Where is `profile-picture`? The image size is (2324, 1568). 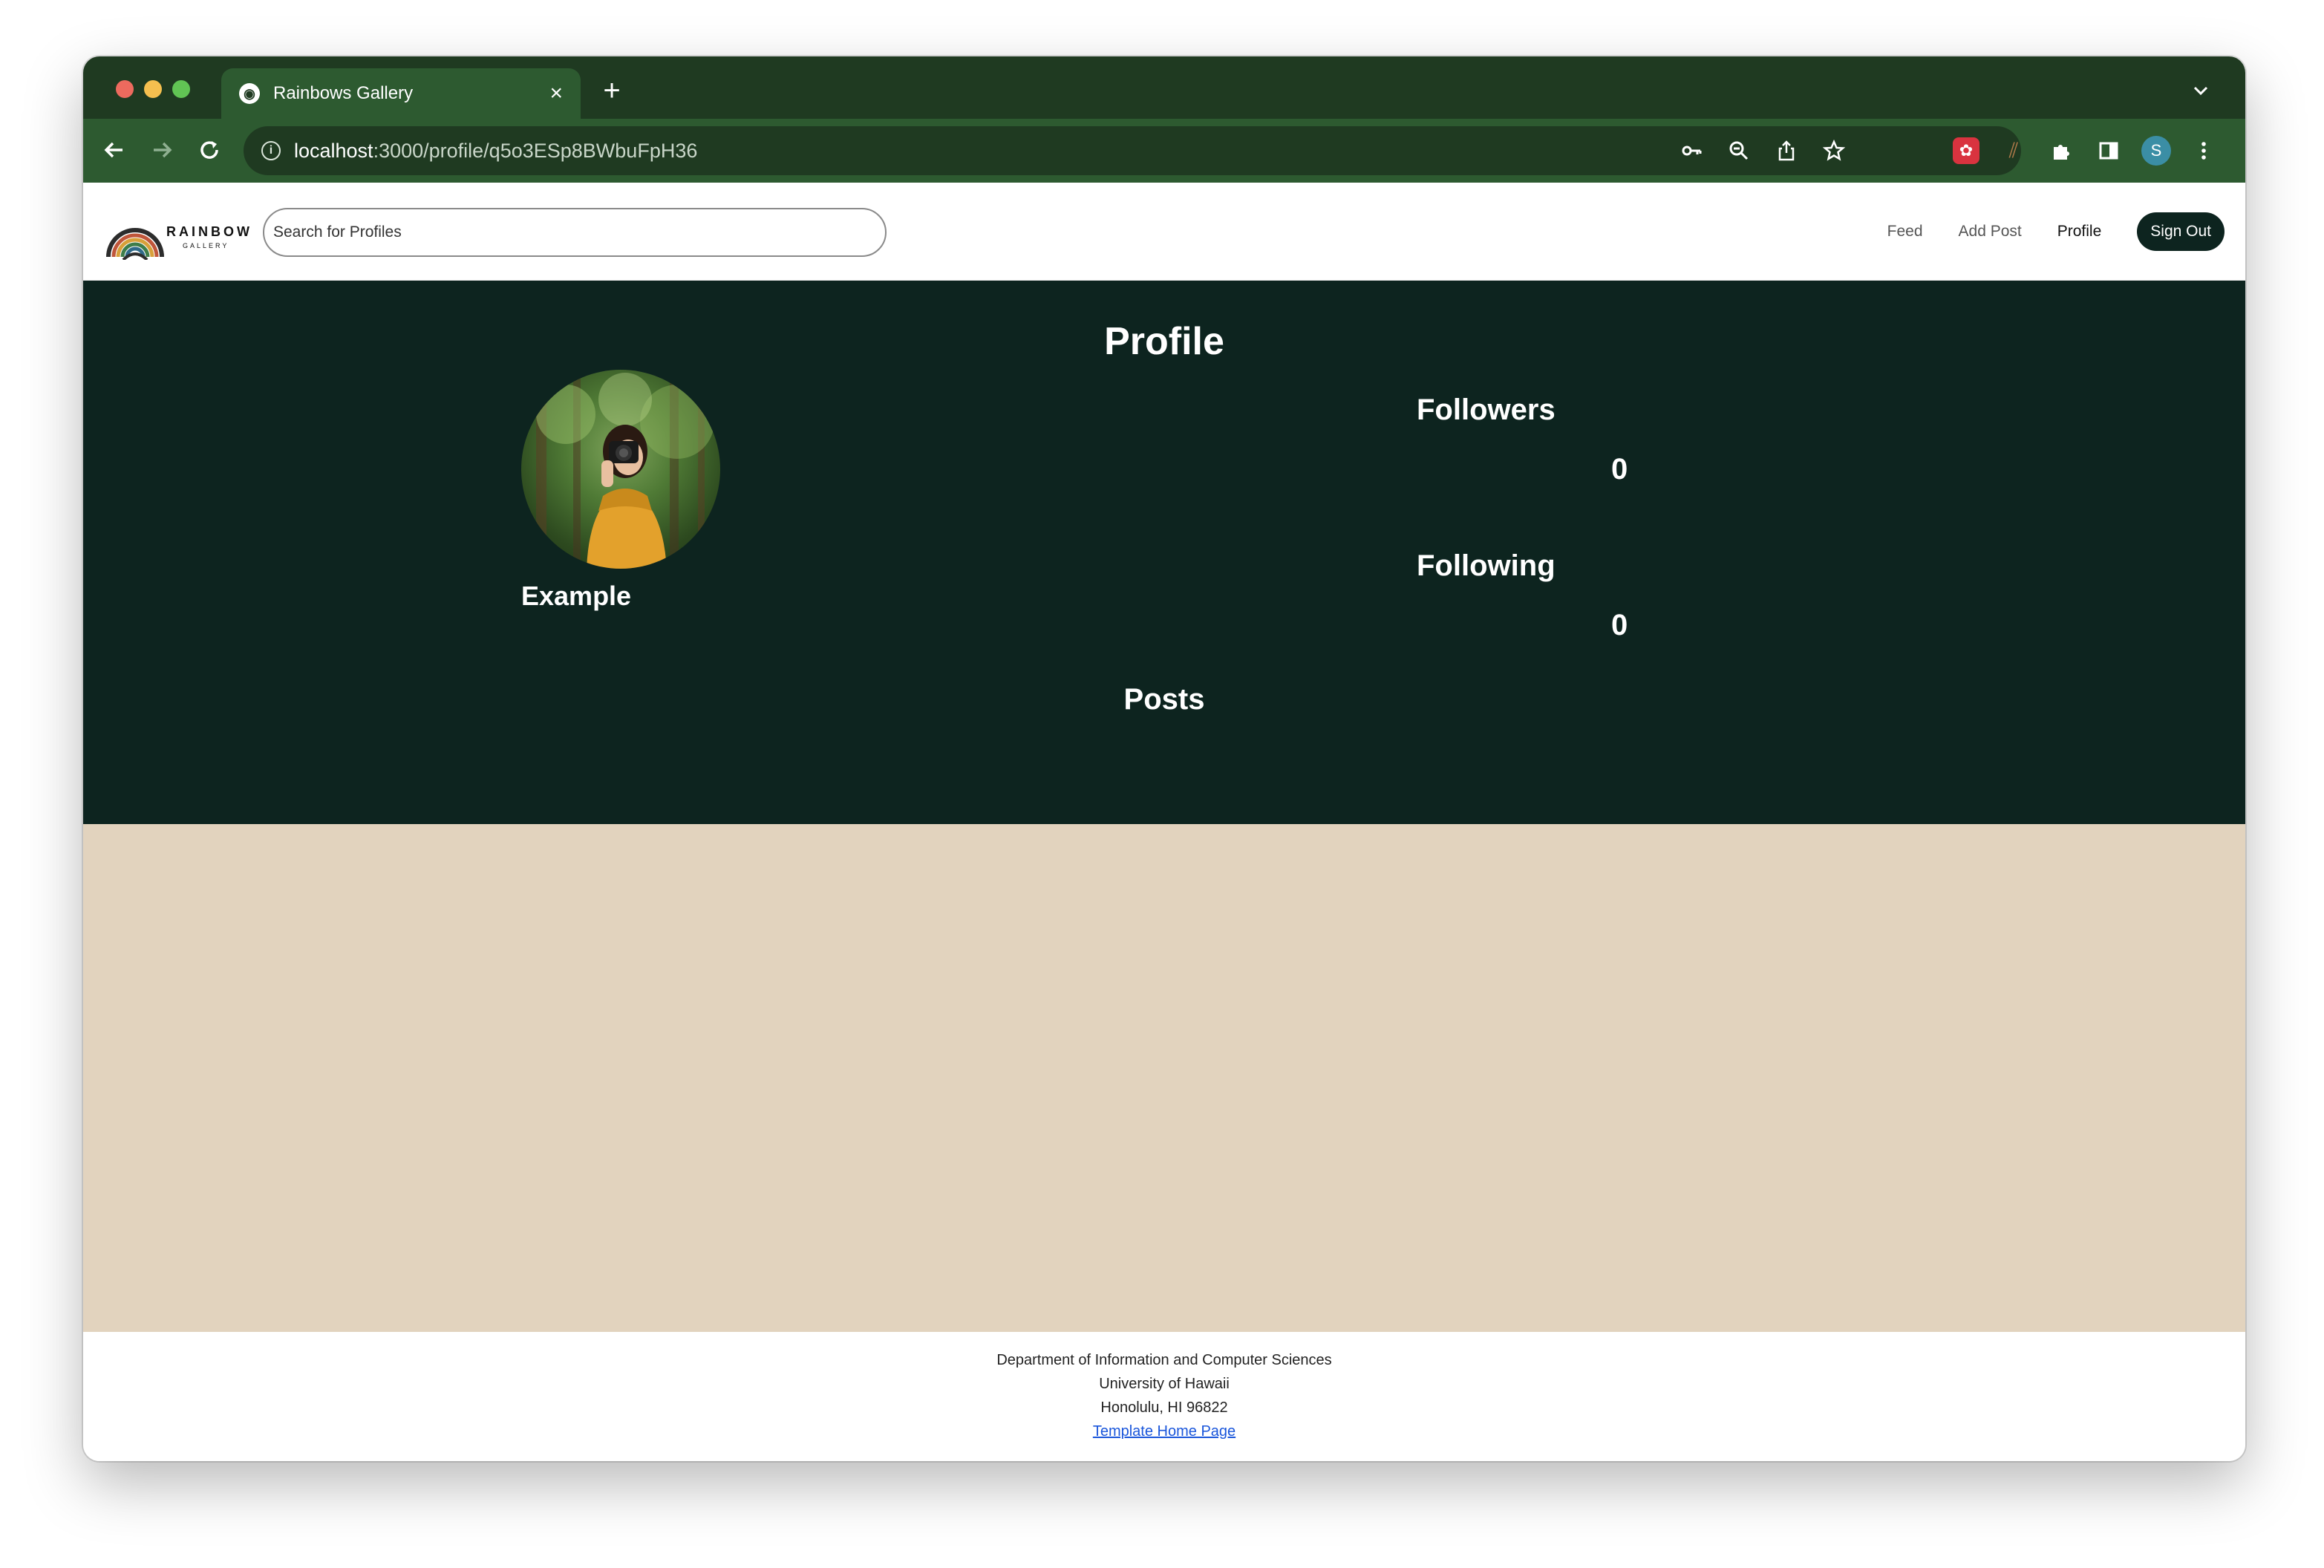 profile-picture is located at coordinates (620, 469).